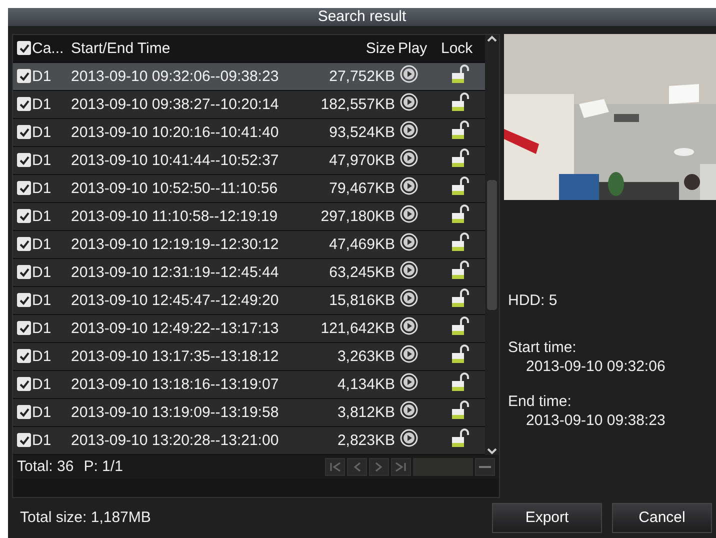 The width and height of the screenshot is (716, 538). Describe the element at coordinates (175, 440) in the screenshot. I see `table-cell-text: 2013-09-10 13:20:28--13:21:00` at that location.